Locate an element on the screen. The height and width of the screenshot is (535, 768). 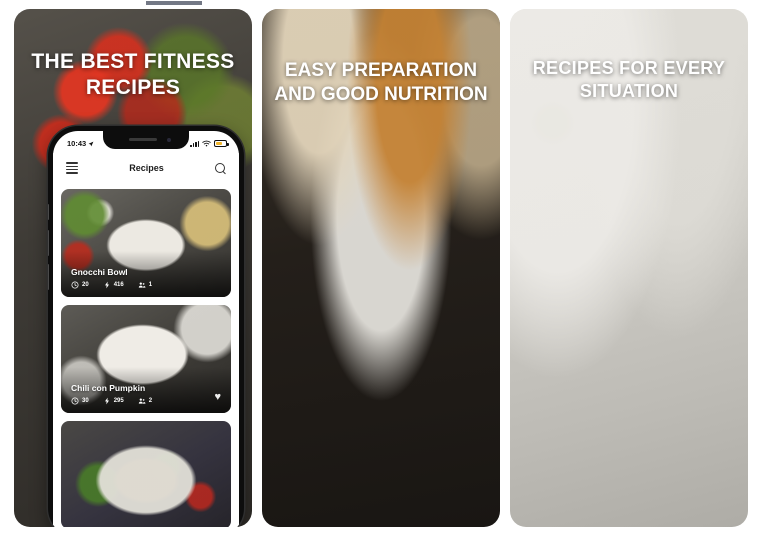
recipe-title: Gnocchi Bowl is located at coordinates (99, 272).